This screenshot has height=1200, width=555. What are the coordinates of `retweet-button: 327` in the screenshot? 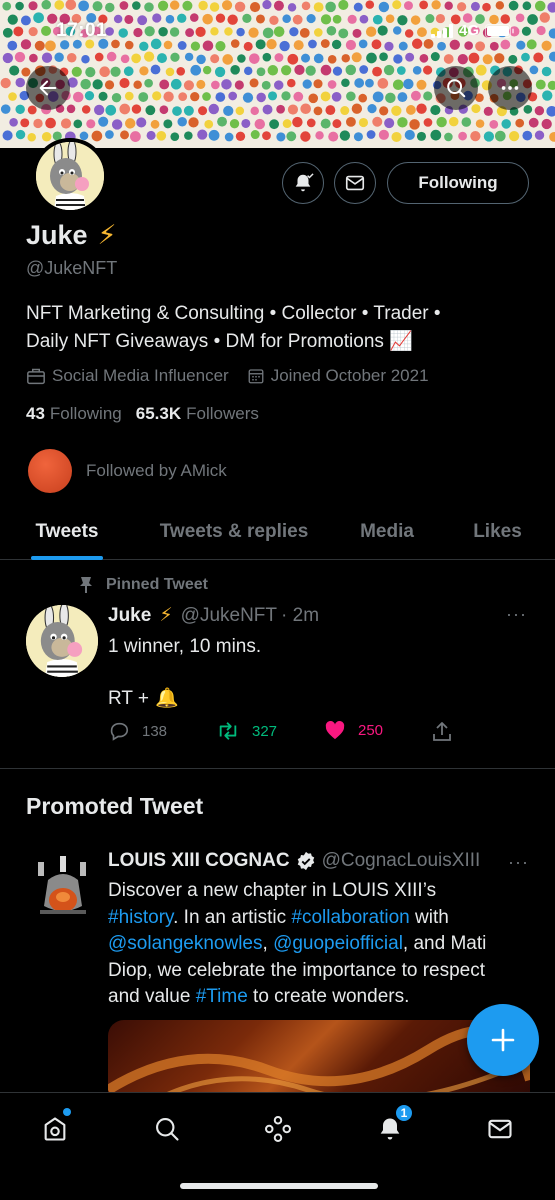 It's located at (246, 731).